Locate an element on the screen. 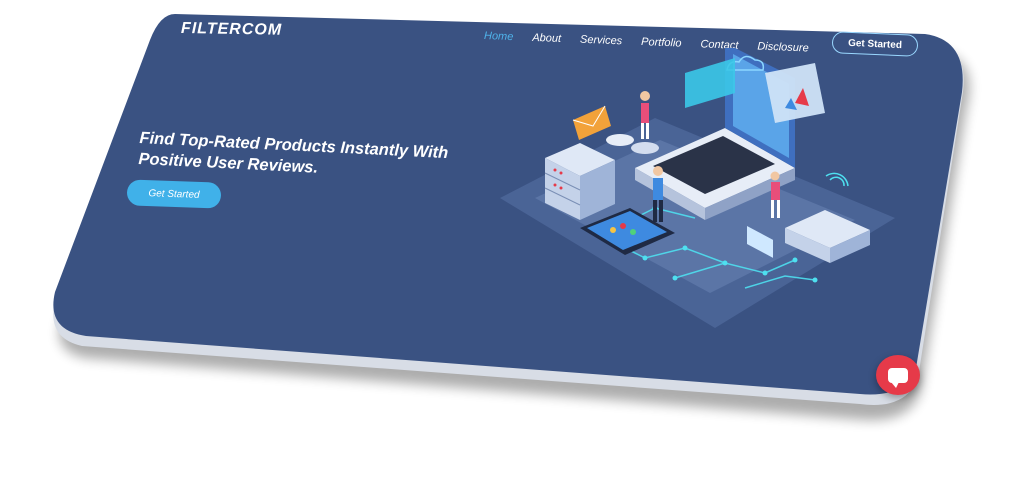 The height and width of the screenshot is (482, 1013). nav-link-about: About is located at coordinates (546, 38).